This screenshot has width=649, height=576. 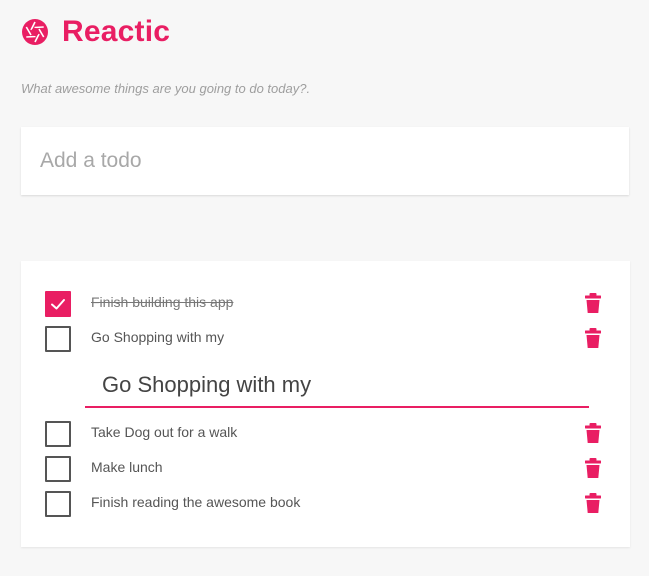 What do you see at coordinates (325, 505) in the screenshot?
I see `todo-item: Finish reading the awesome book` at bounding box center [325, 505].